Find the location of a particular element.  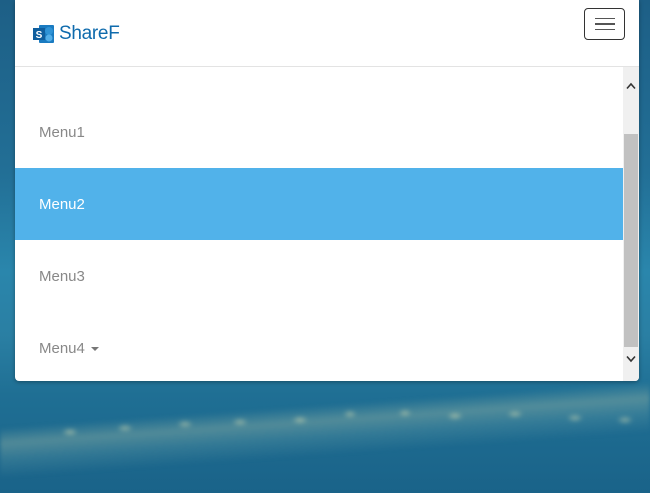

brand-name: ShareF is located at coordinates (89, 33).